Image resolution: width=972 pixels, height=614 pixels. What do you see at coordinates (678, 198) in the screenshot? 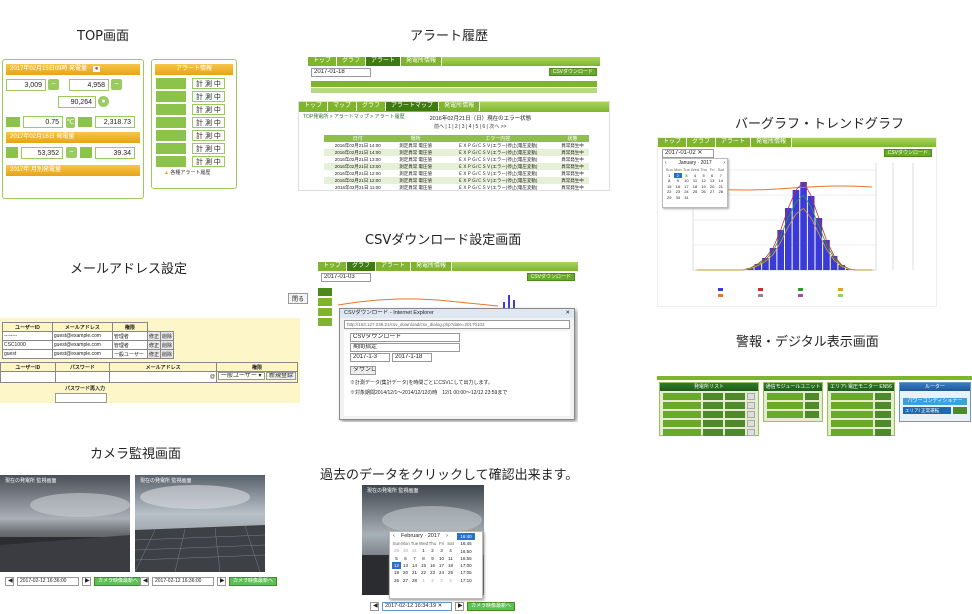
I see `calendar-day: 30` at bounding box center [678, 198].